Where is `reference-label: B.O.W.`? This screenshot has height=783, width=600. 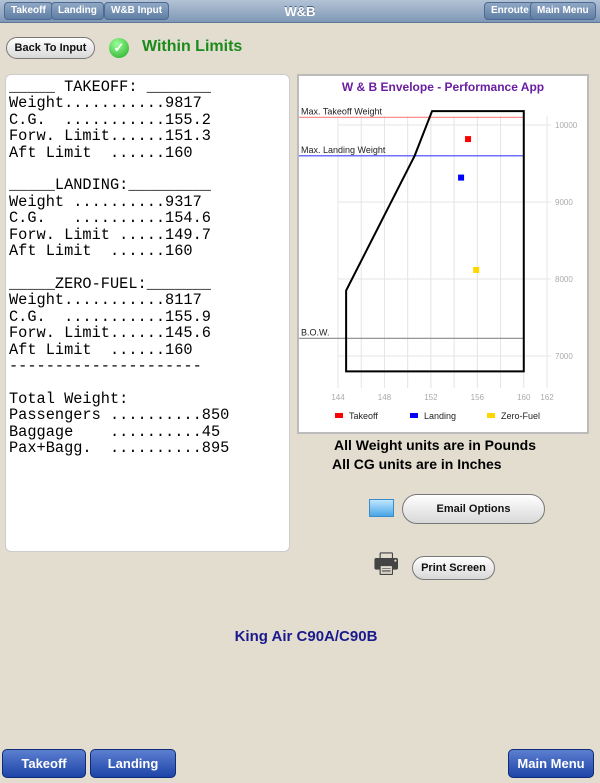
reference-label: B.O.W. is located at coordinates (315, 332).